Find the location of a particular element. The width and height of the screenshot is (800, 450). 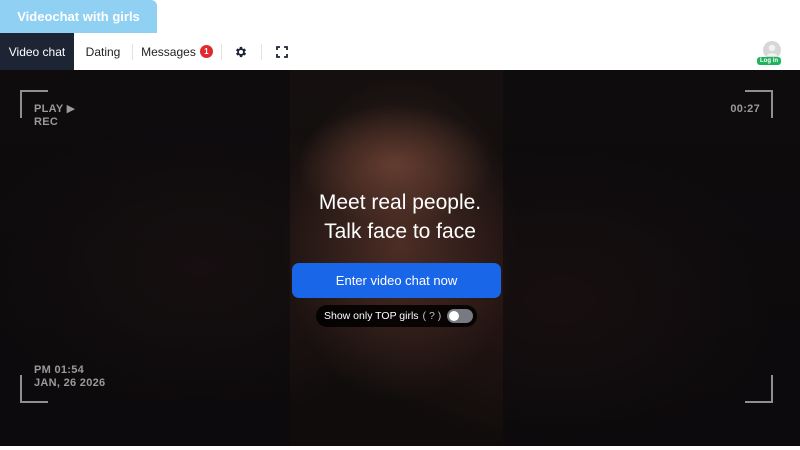

headline: Meet real people. Talk face to face is located at coordinates (400, 217).